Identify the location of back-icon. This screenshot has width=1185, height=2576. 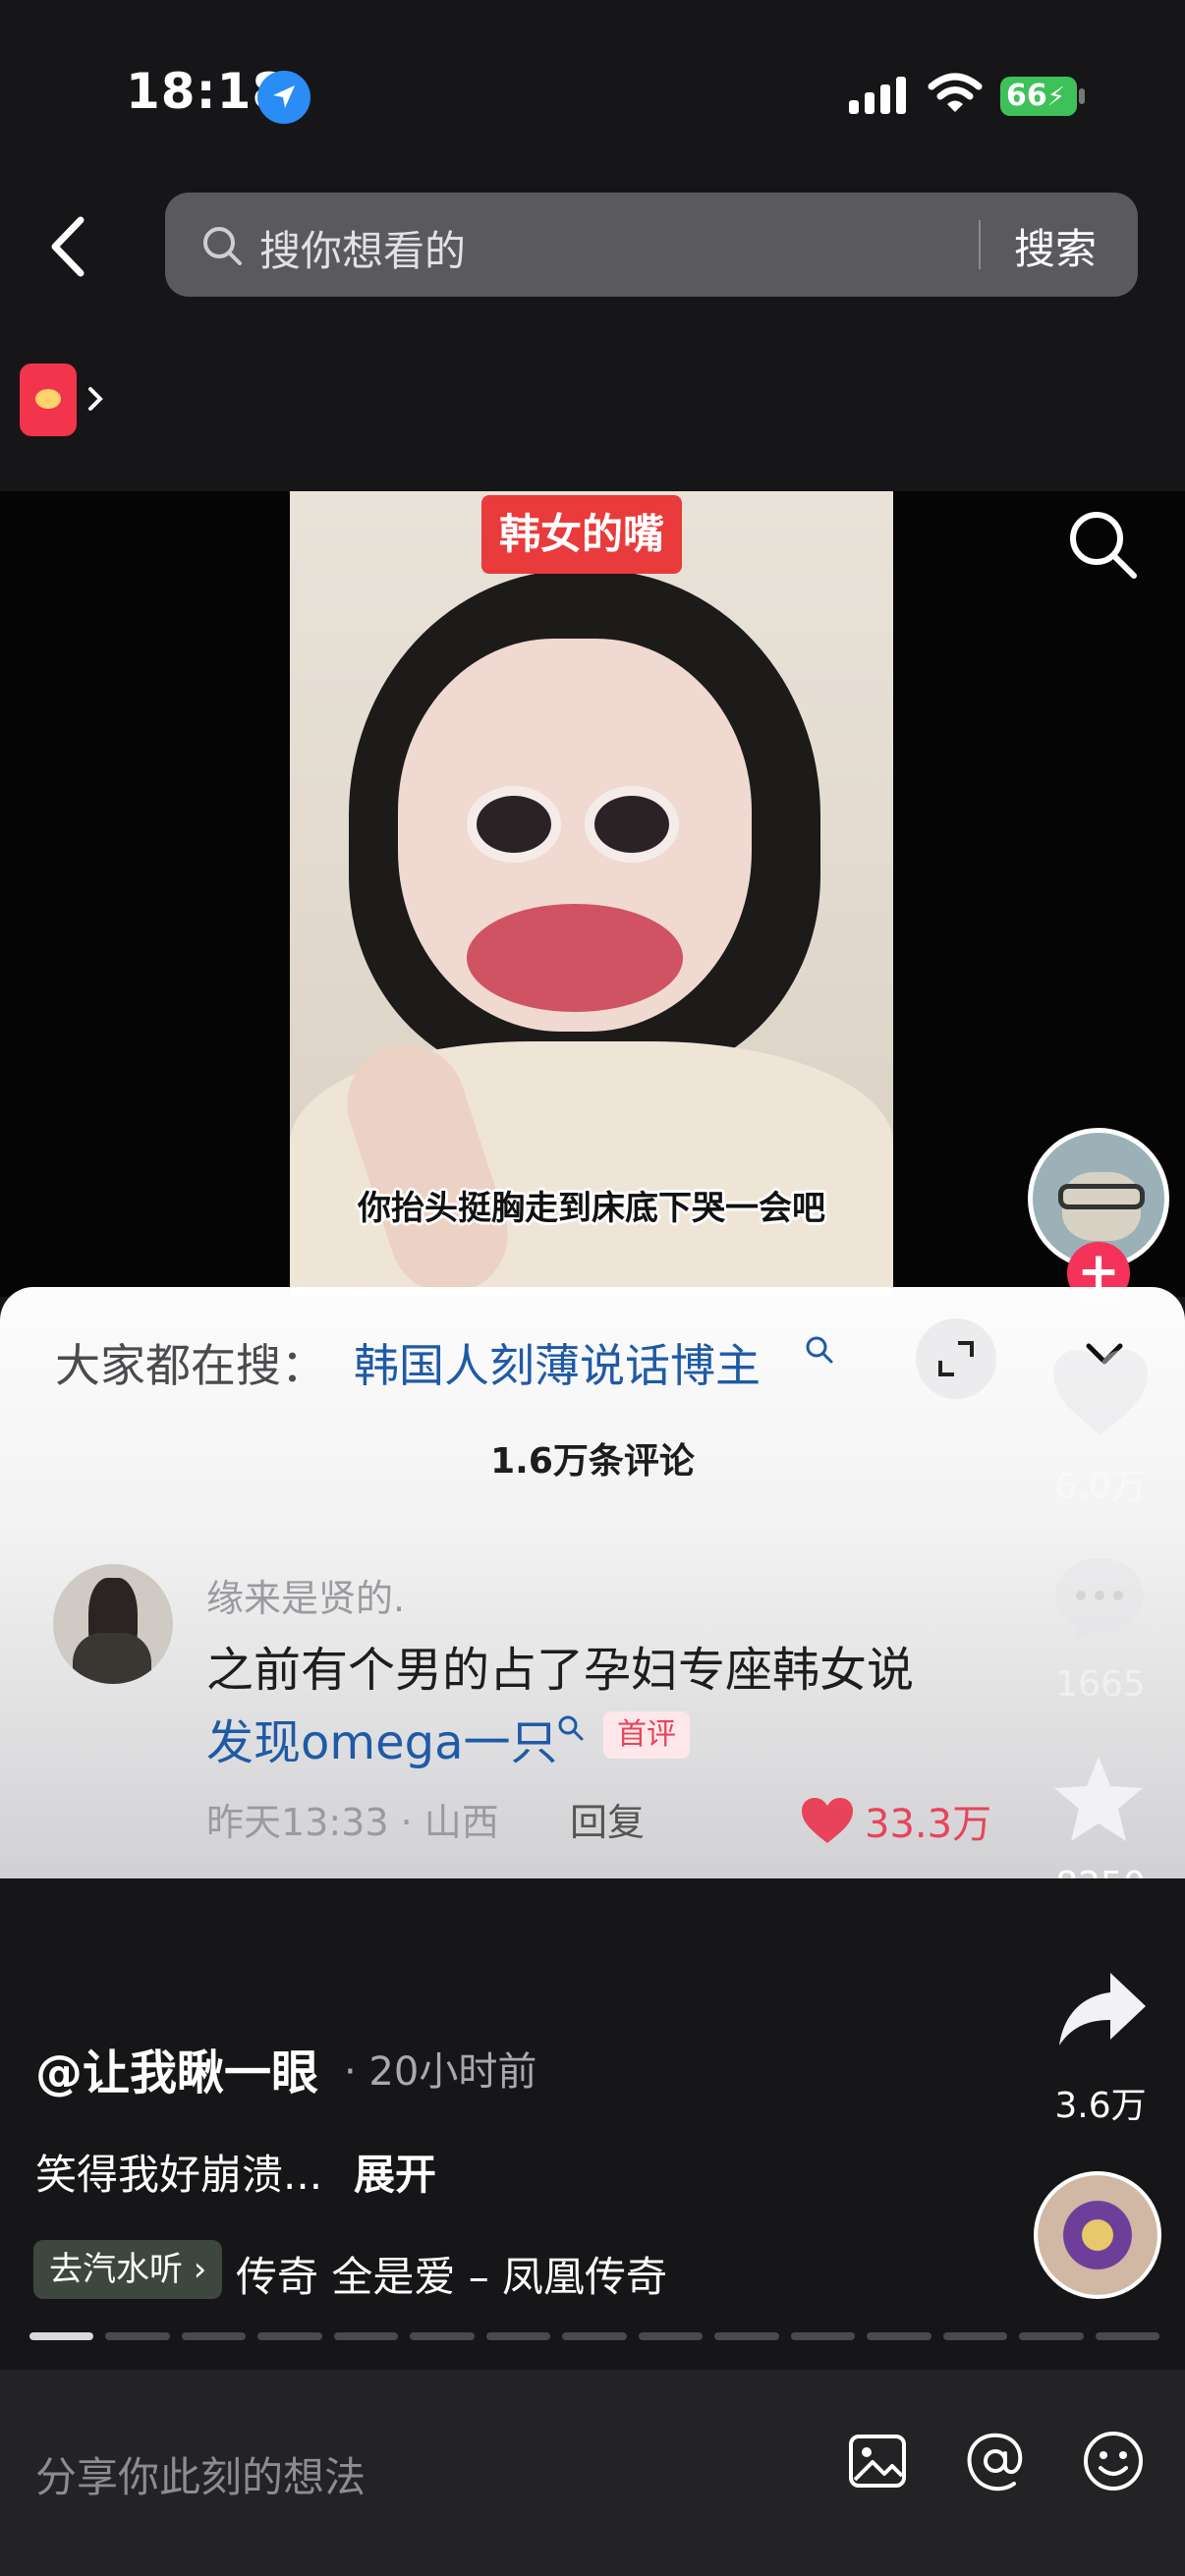
(68, 246).